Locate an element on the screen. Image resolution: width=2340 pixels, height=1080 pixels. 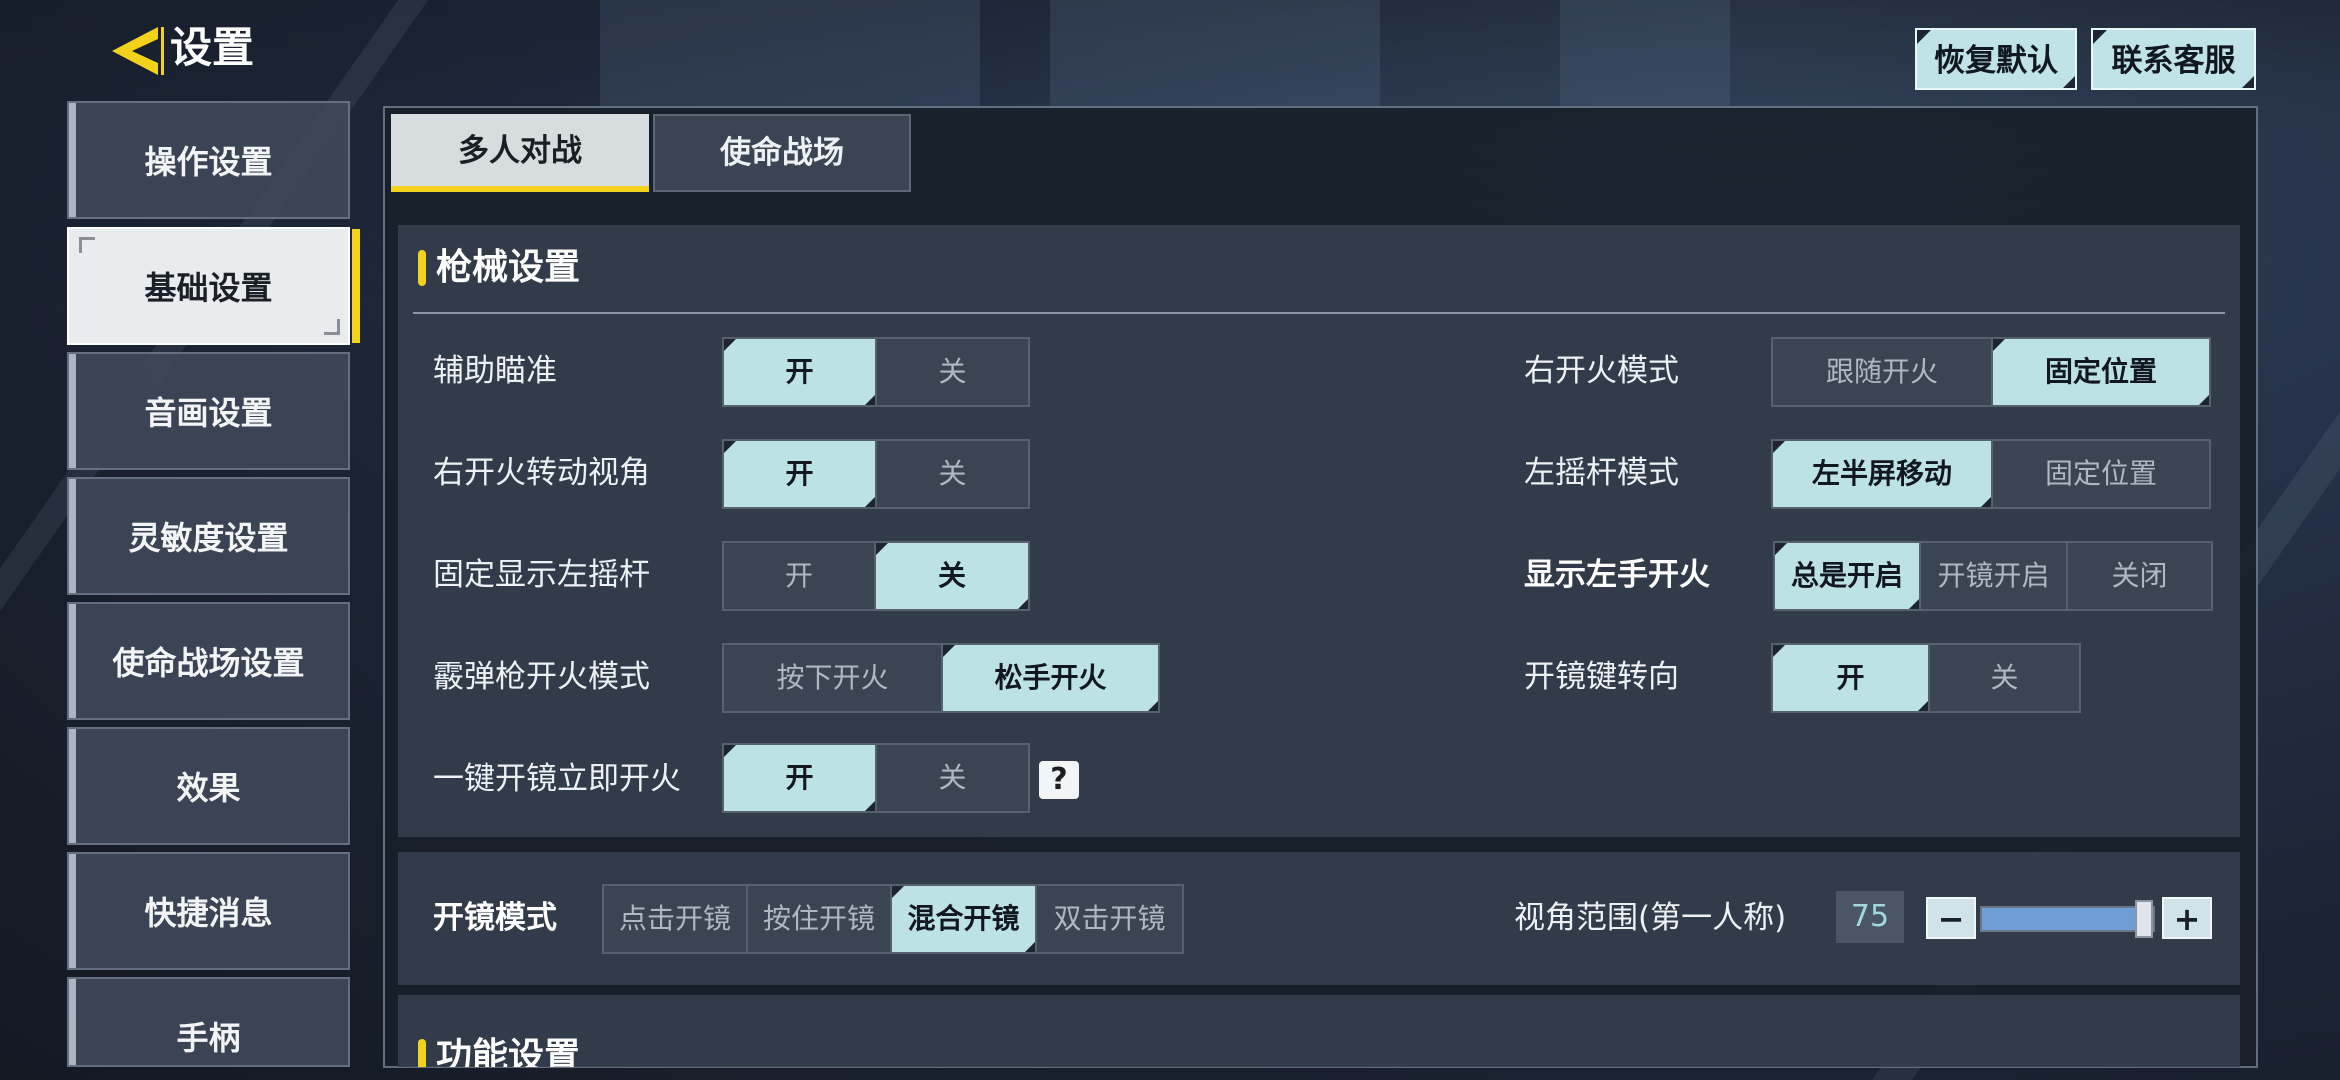
section-title: 枪械设置 is located at coordinates (499, 268).